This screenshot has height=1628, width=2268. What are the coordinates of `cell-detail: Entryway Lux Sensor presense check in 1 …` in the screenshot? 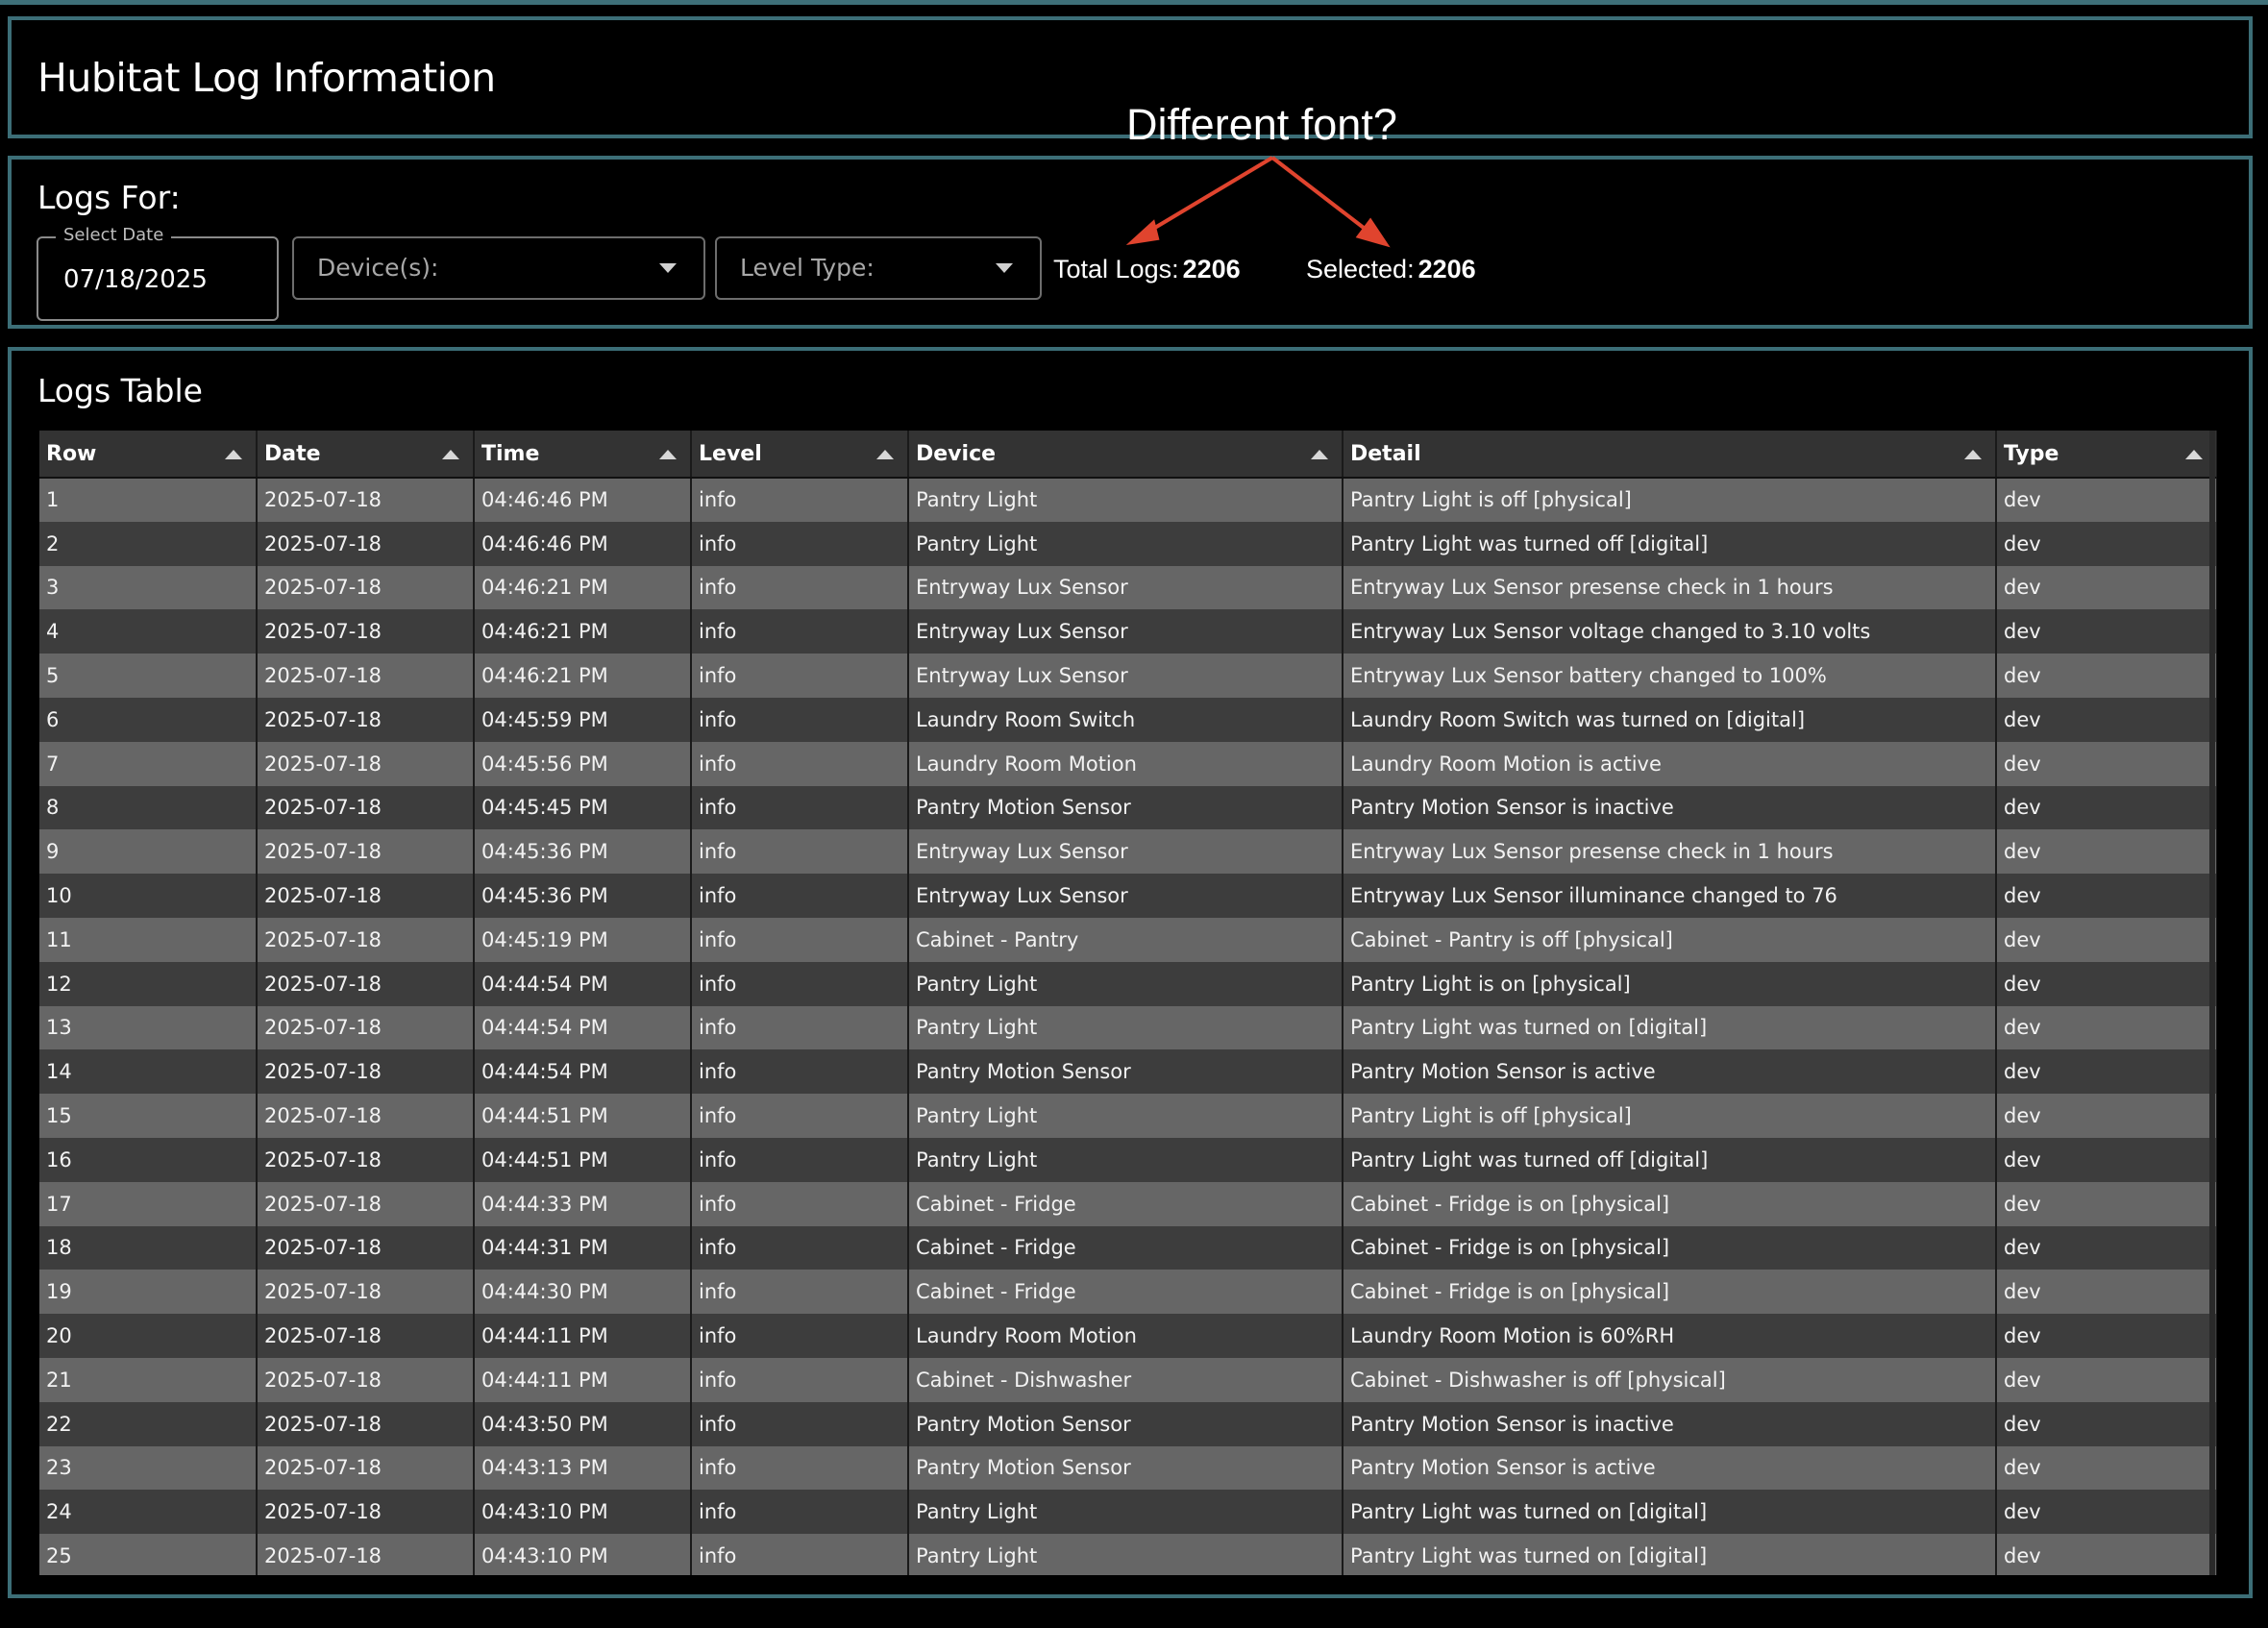 It's located at (1670, 587).